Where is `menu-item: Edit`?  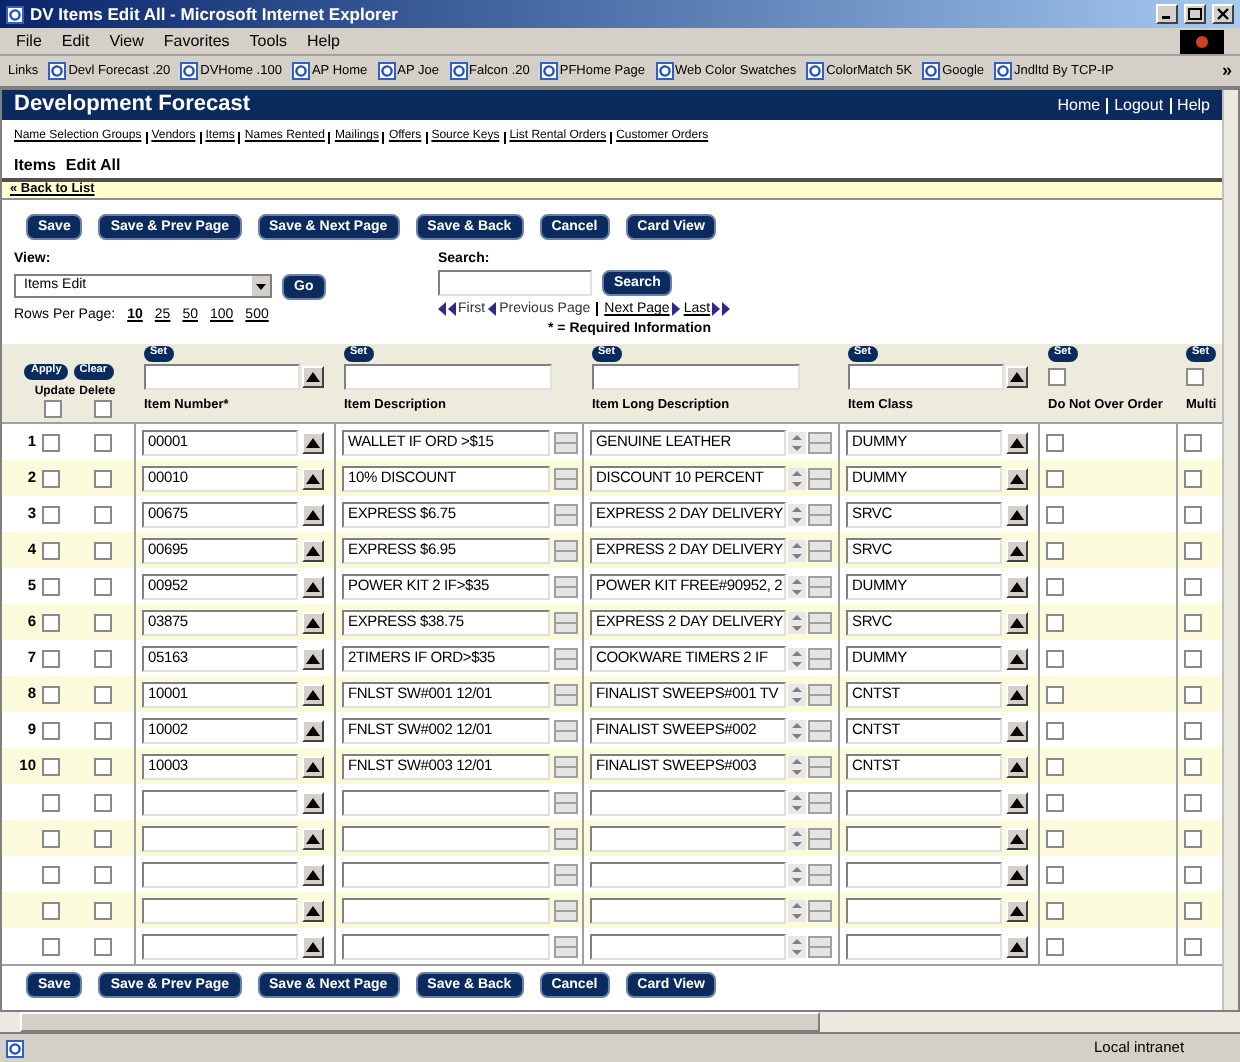 menu-item: Edit is located at coordinates (75, 41).